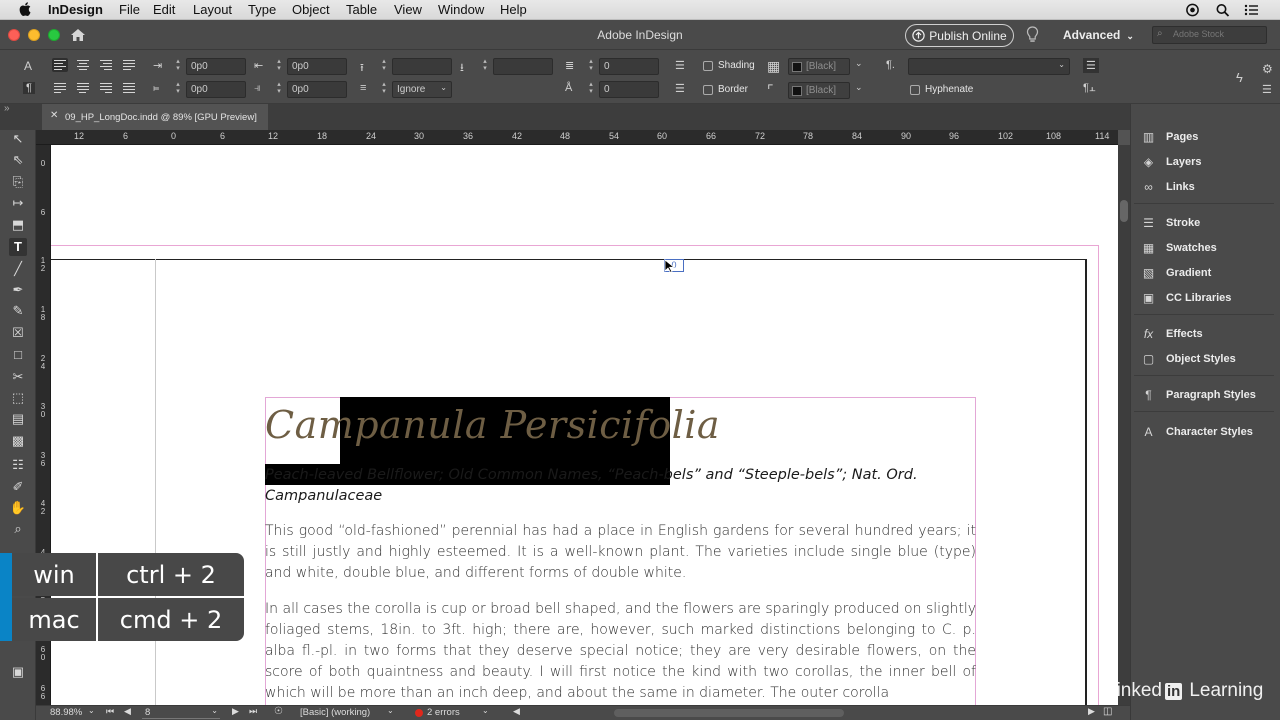 The width and height of the screenshot is (1280, 720). What do you see at coordinates (18, 290) in the screenshot?
I see `pen-tool-icon: ✒` at bounding box center [18, 290].